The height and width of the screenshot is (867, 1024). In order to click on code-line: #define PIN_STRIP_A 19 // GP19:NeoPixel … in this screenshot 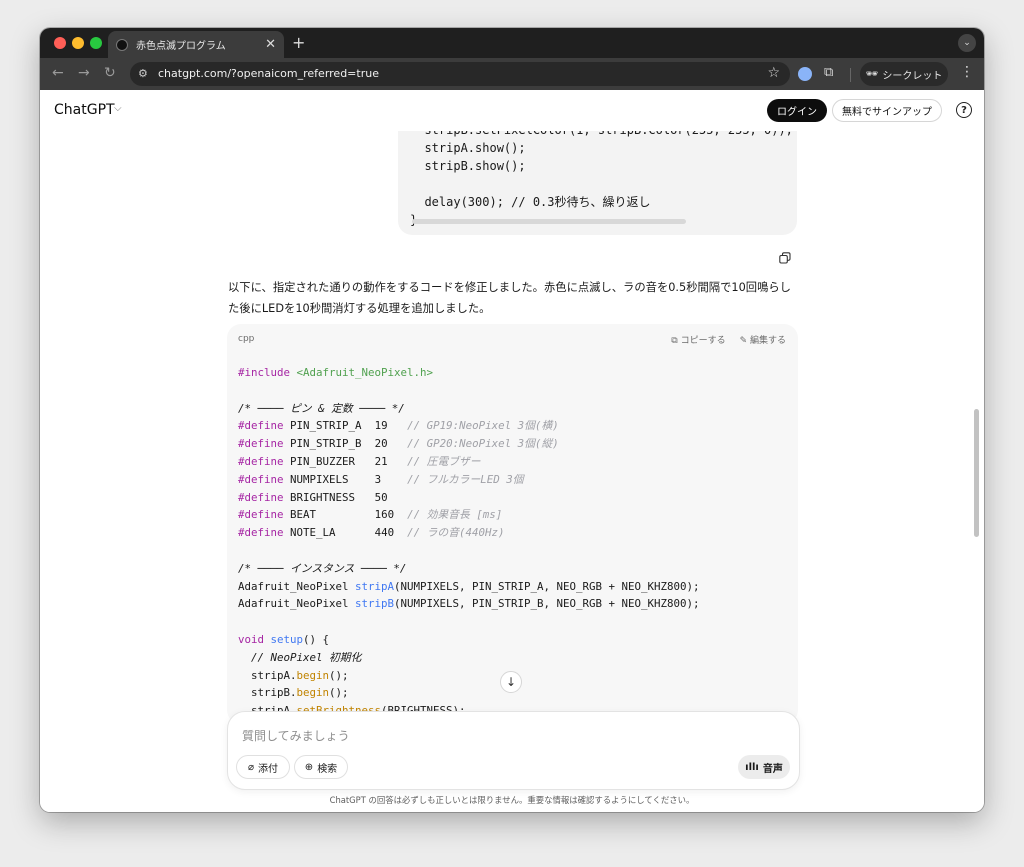, I will do `click(469, 426)`.